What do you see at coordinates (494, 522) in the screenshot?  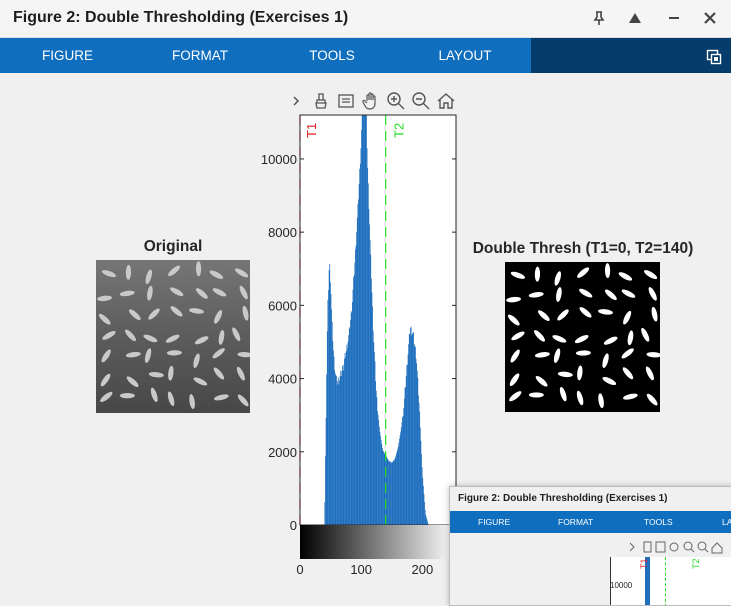 I see `mini-tab-figure: FIGURE` at bounding box center [494, 522].